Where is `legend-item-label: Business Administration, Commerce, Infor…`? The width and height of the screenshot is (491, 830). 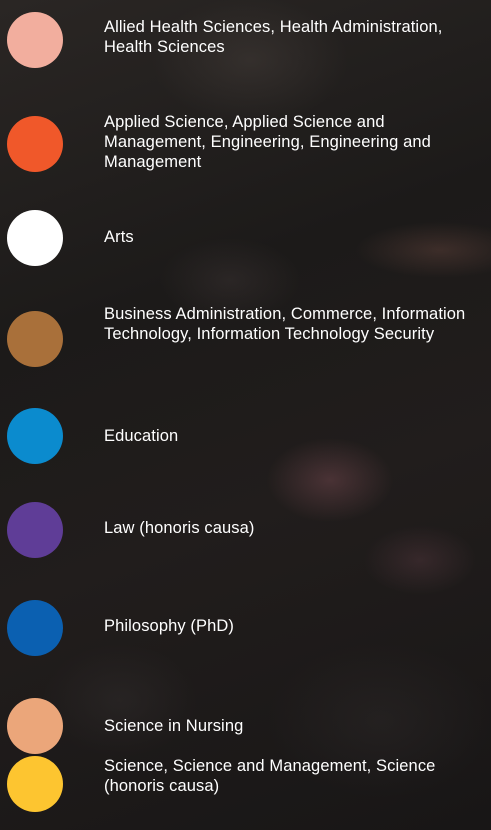 legend-item-label: Business Administration, Commerce, Infor… is located at coordinates (285, 324).